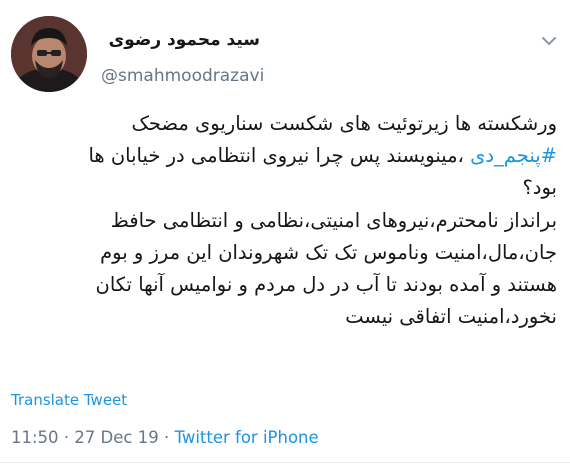 The height and width of the screenshot is (473, 570). Describe the element at coordinates (182, 76) in the screenshot. I see `author-handle: @smahmoodrazavi` at that location.